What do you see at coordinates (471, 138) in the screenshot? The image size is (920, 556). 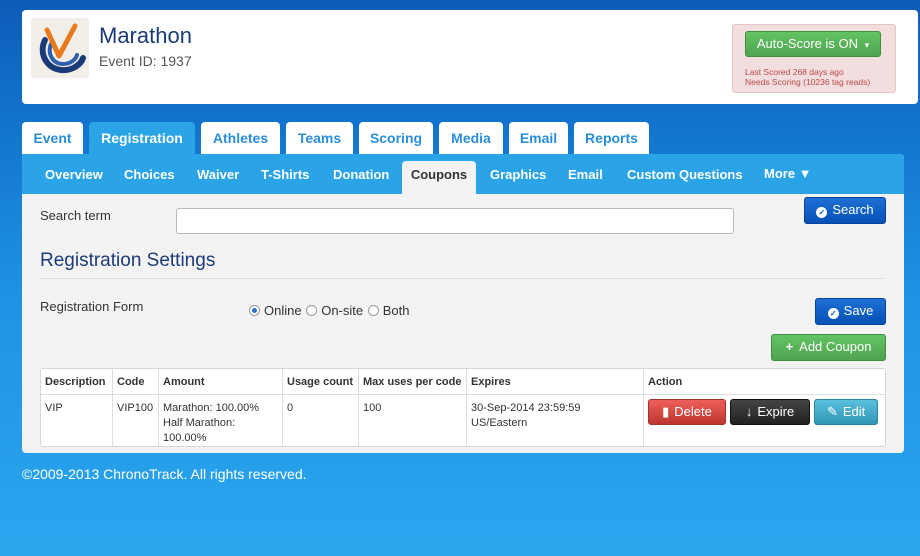 I see `tab-media: Media` at bounding box center [471, 138].